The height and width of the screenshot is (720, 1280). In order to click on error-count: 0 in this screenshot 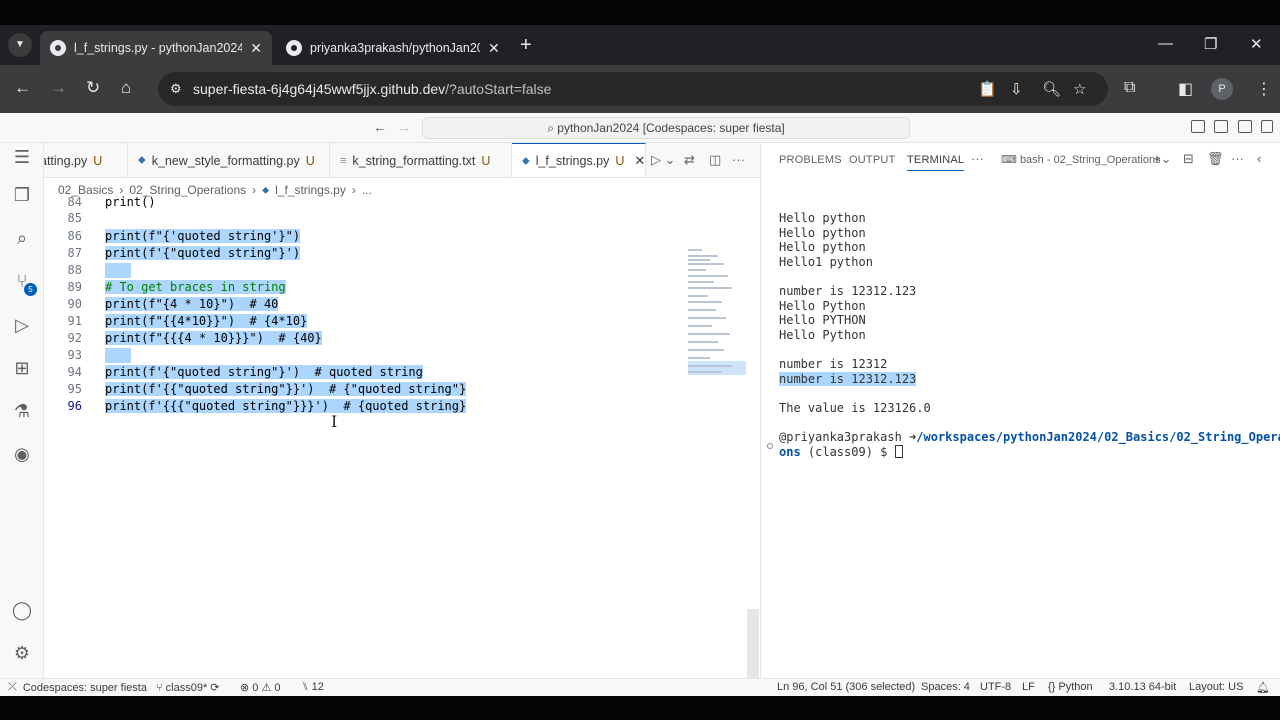, I will do `click(255, 688)`.